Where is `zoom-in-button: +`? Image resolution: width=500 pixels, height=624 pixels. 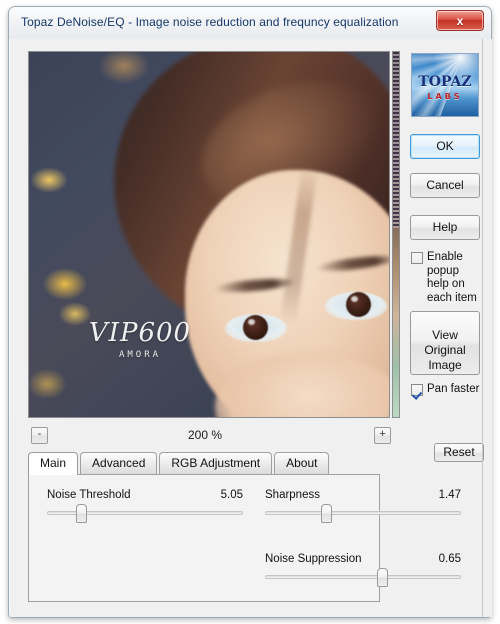
zoom-in-button: + is located at coordinates (382, 435).